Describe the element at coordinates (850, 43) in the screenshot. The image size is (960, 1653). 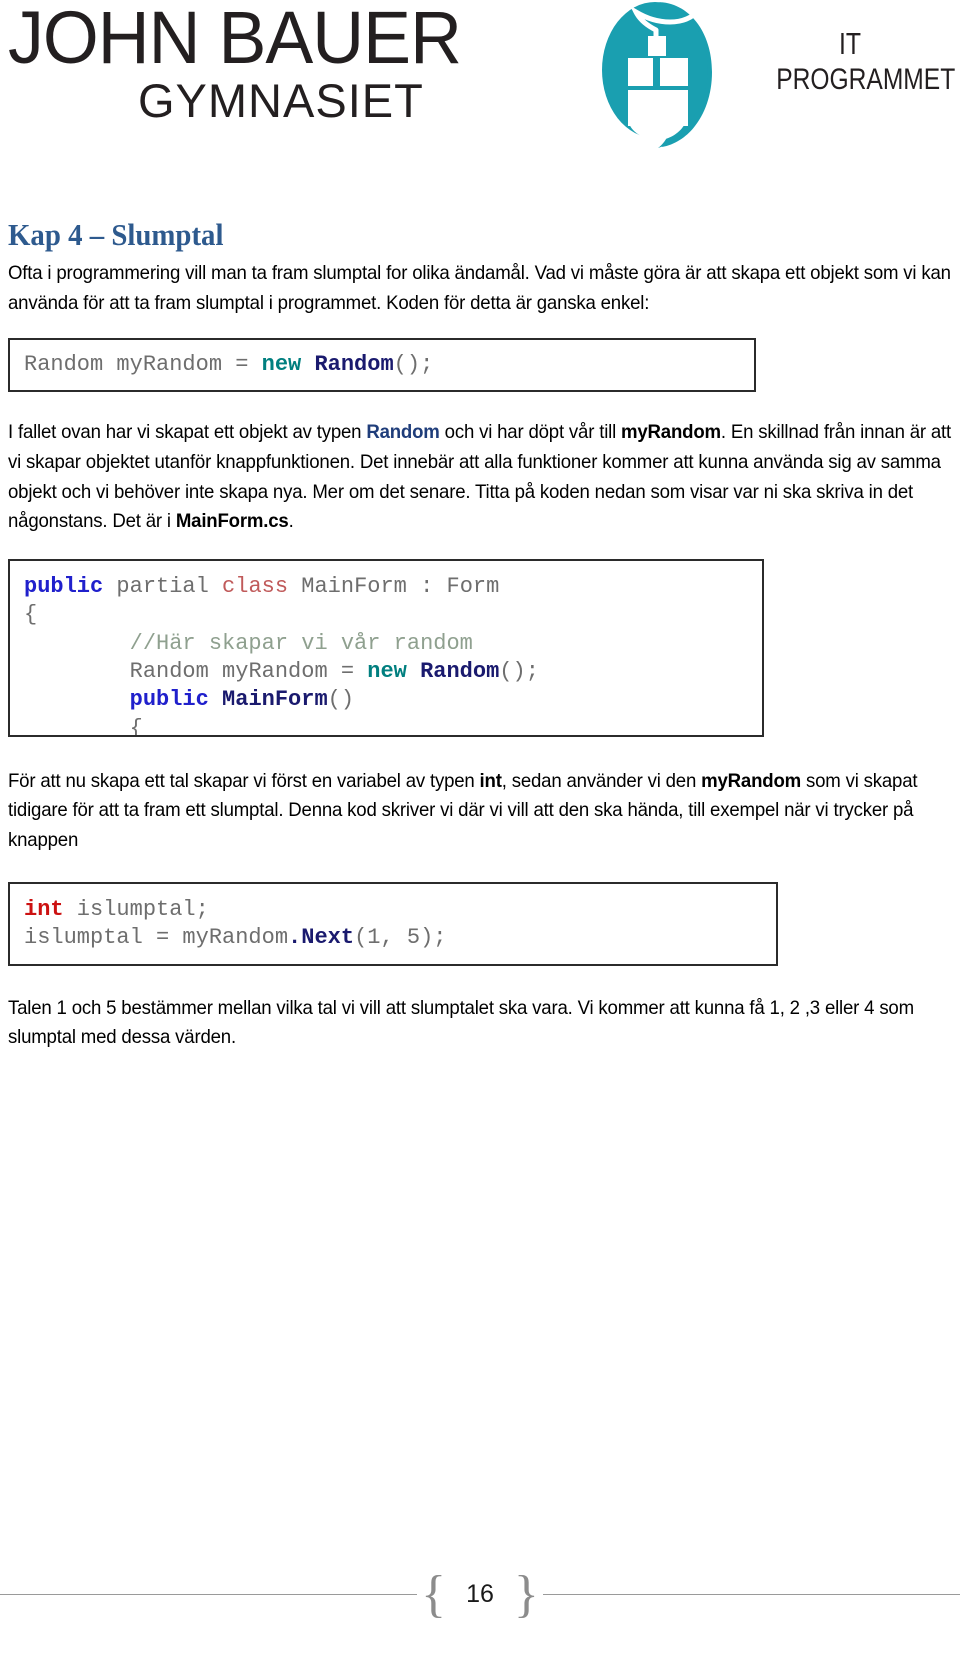
I see `logo-text-it: IT` at that location.